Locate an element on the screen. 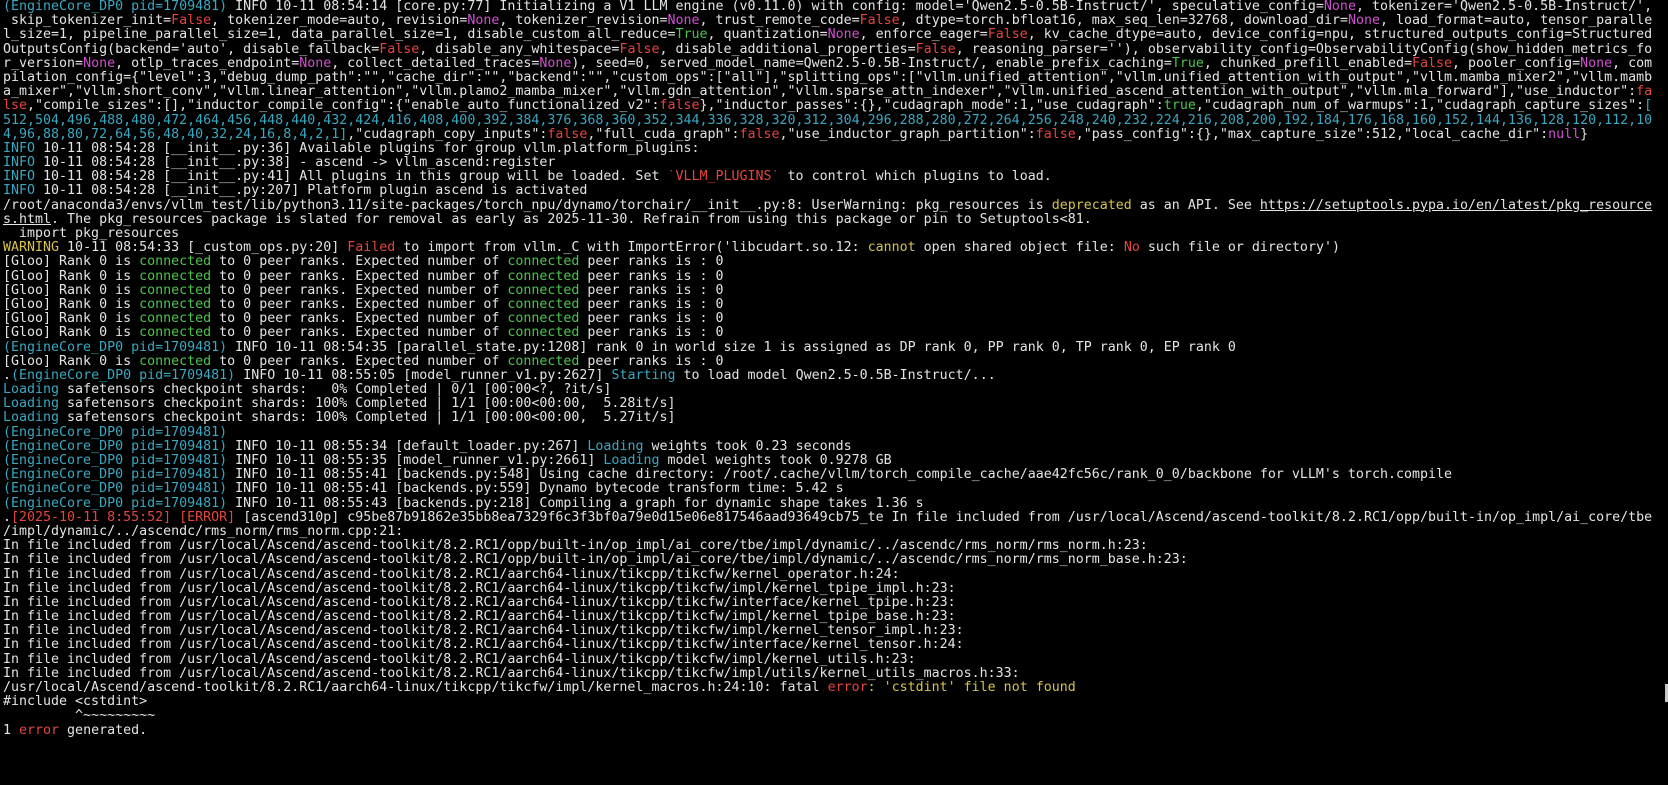  terminal-text-segment: , collect_detailed_traces= is located at coordinates (435, 63).